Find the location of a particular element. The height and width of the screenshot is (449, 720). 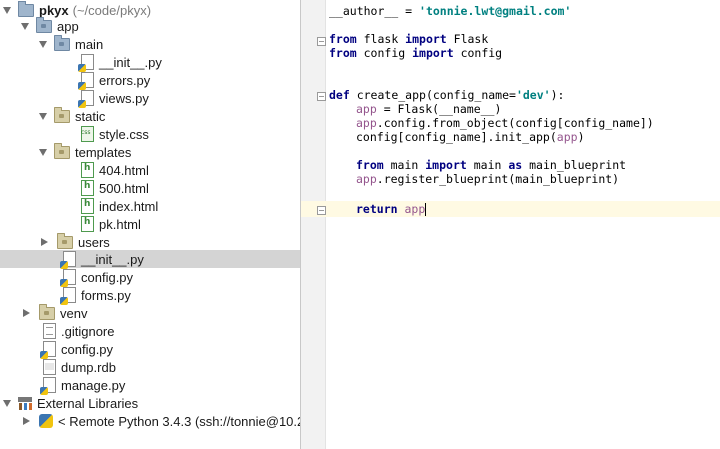

tree-item-label: pk.html is located at coordinates (120, 224).